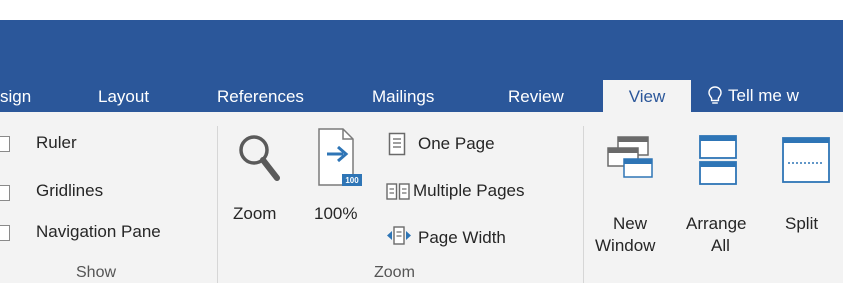 Image resolution: width=843 pixels, height=283 pixels. What do you see at coordinates (469, 190) in the screenshot?
I see `multiple-pages-label: Multiple Pages` at bounding box center [469, 190].